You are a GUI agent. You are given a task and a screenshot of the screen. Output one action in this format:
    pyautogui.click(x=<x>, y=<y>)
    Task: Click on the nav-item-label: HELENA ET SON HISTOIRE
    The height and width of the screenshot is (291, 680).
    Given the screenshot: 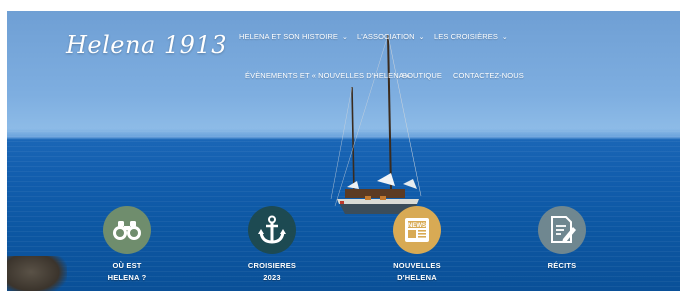 What is the action you would take?
    pyautogui.click(x=289, y=36)
    